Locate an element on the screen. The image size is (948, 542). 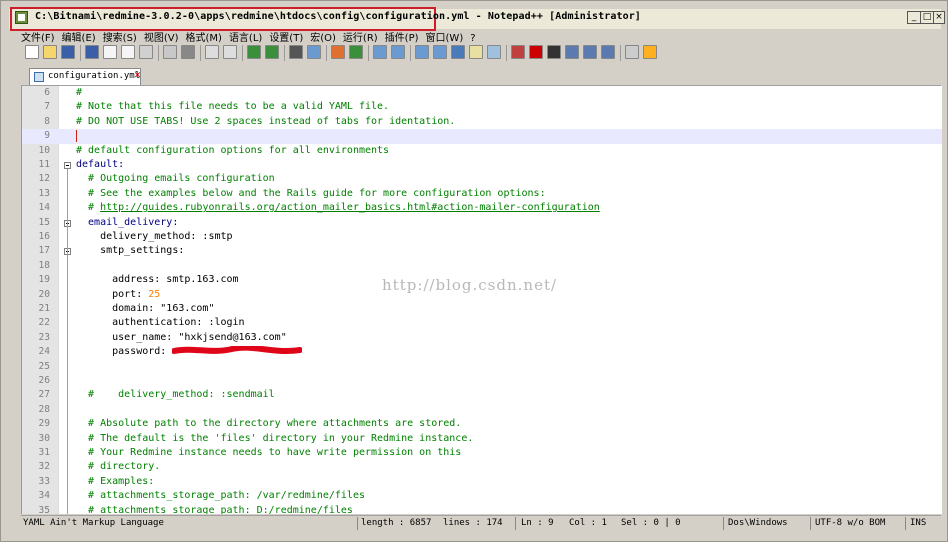
code-line: 12 # Outgoing emails configuration is located at coordinates (482, 179).